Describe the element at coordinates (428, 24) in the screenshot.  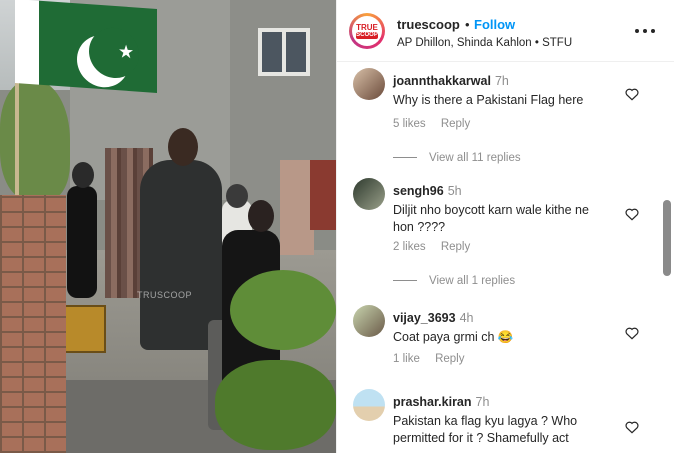
I see `account-handle: truescoop` at that location.